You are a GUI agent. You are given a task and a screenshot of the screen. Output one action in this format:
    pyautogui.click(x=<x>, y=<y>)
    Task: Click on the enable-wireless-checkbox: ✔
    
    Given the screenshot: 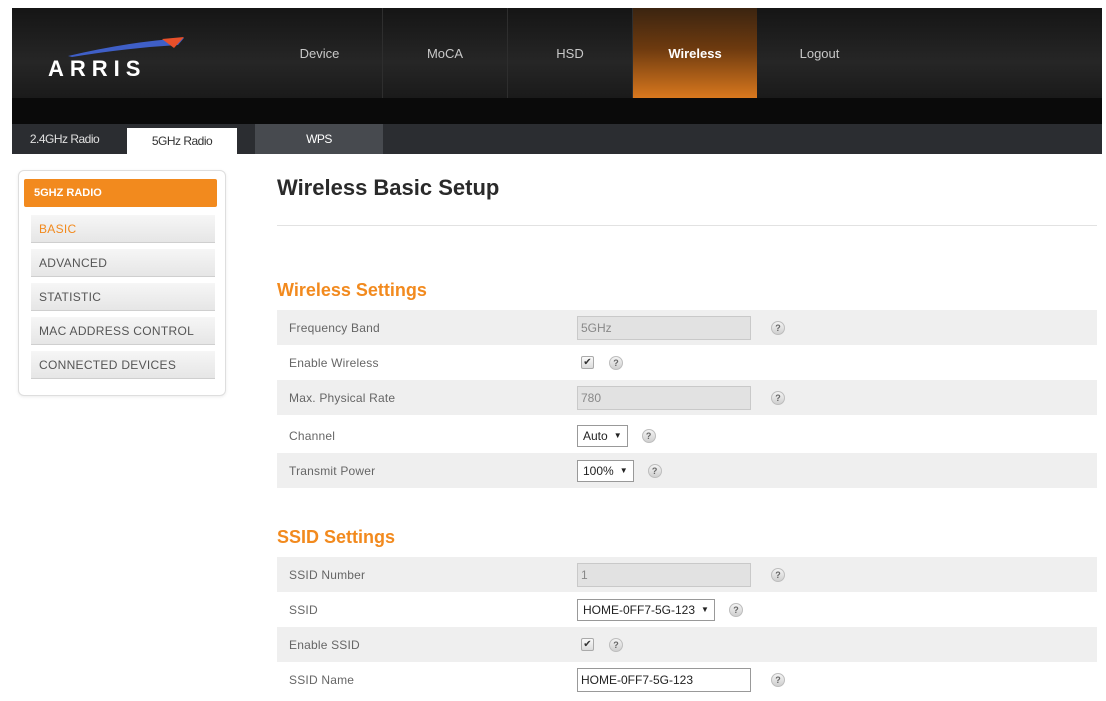 What is the action you would take?
    pyautogui.click(x=587, y=362)
    